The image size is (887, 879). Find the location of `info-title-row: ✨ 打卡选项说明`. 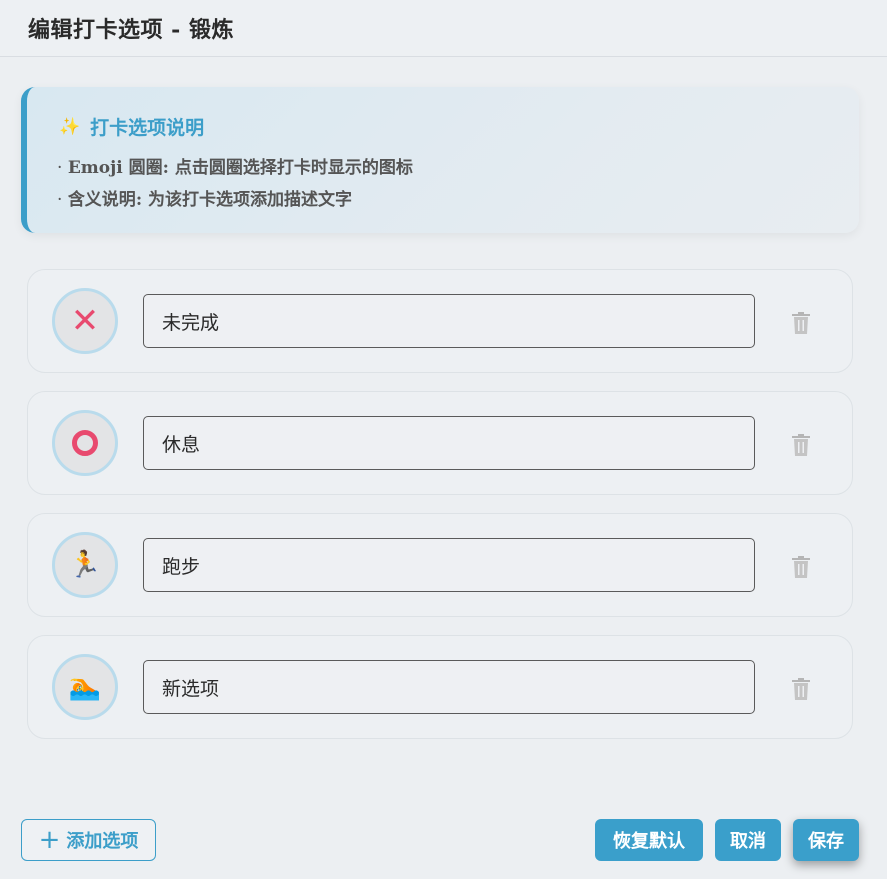

info-title-row: ✨ 打卡选项说明 is located at coordinates (131, 126).